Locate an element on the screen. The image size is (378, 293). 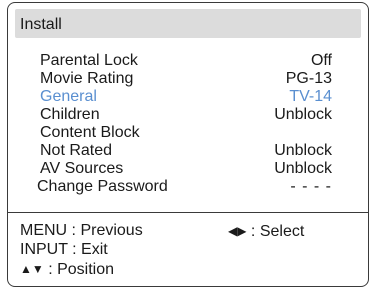
menu-item-movie-rating: Movie Rating PG-13 is located at coordinates (188, 79).